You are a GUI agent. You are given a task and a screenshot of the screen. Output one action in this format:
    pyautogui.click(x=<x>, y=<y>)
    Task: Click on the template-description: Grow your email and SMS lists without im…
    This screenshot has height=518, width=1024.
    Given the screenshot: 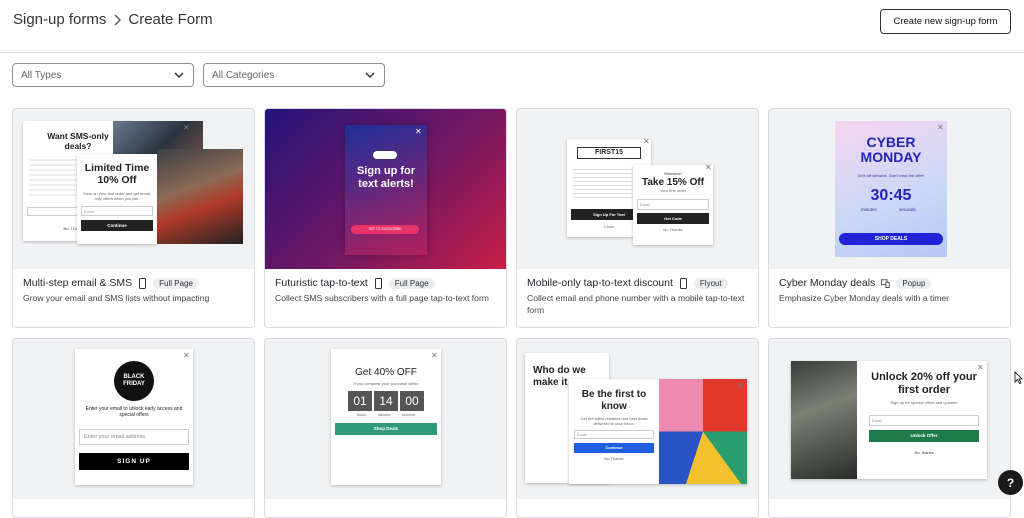 What is the action you would take?
    pyautogui.click(x=116, y=298)
    